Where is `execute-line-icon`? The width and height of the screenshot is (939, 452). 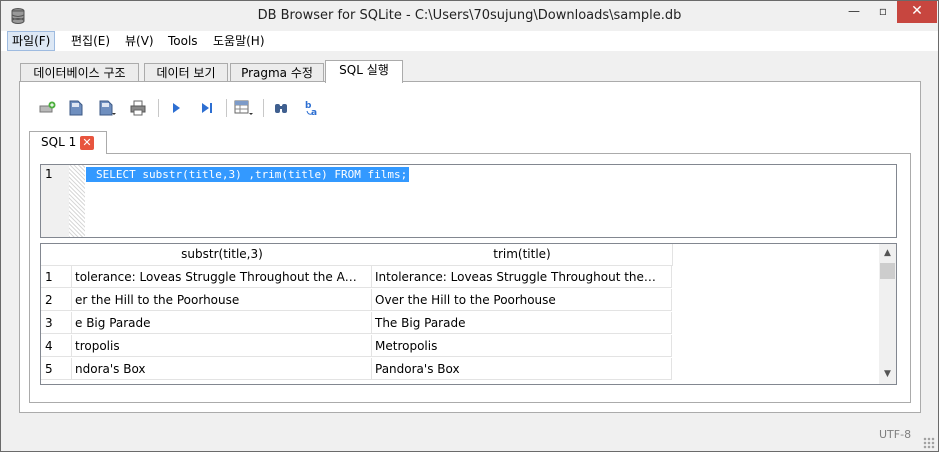
execute-line-icon is located at coordinates (207, 108).